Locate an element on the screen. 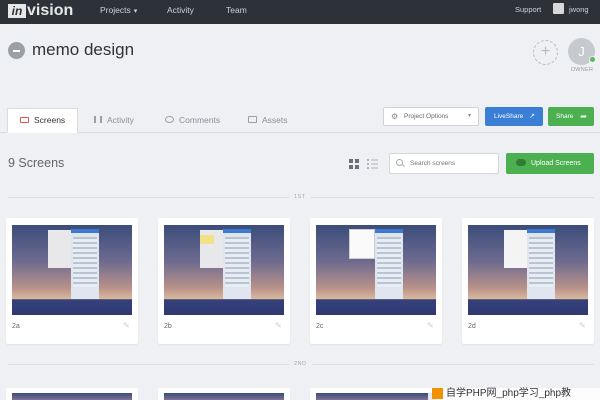  speech-bubble-icon is located at coordinates (169, 120).